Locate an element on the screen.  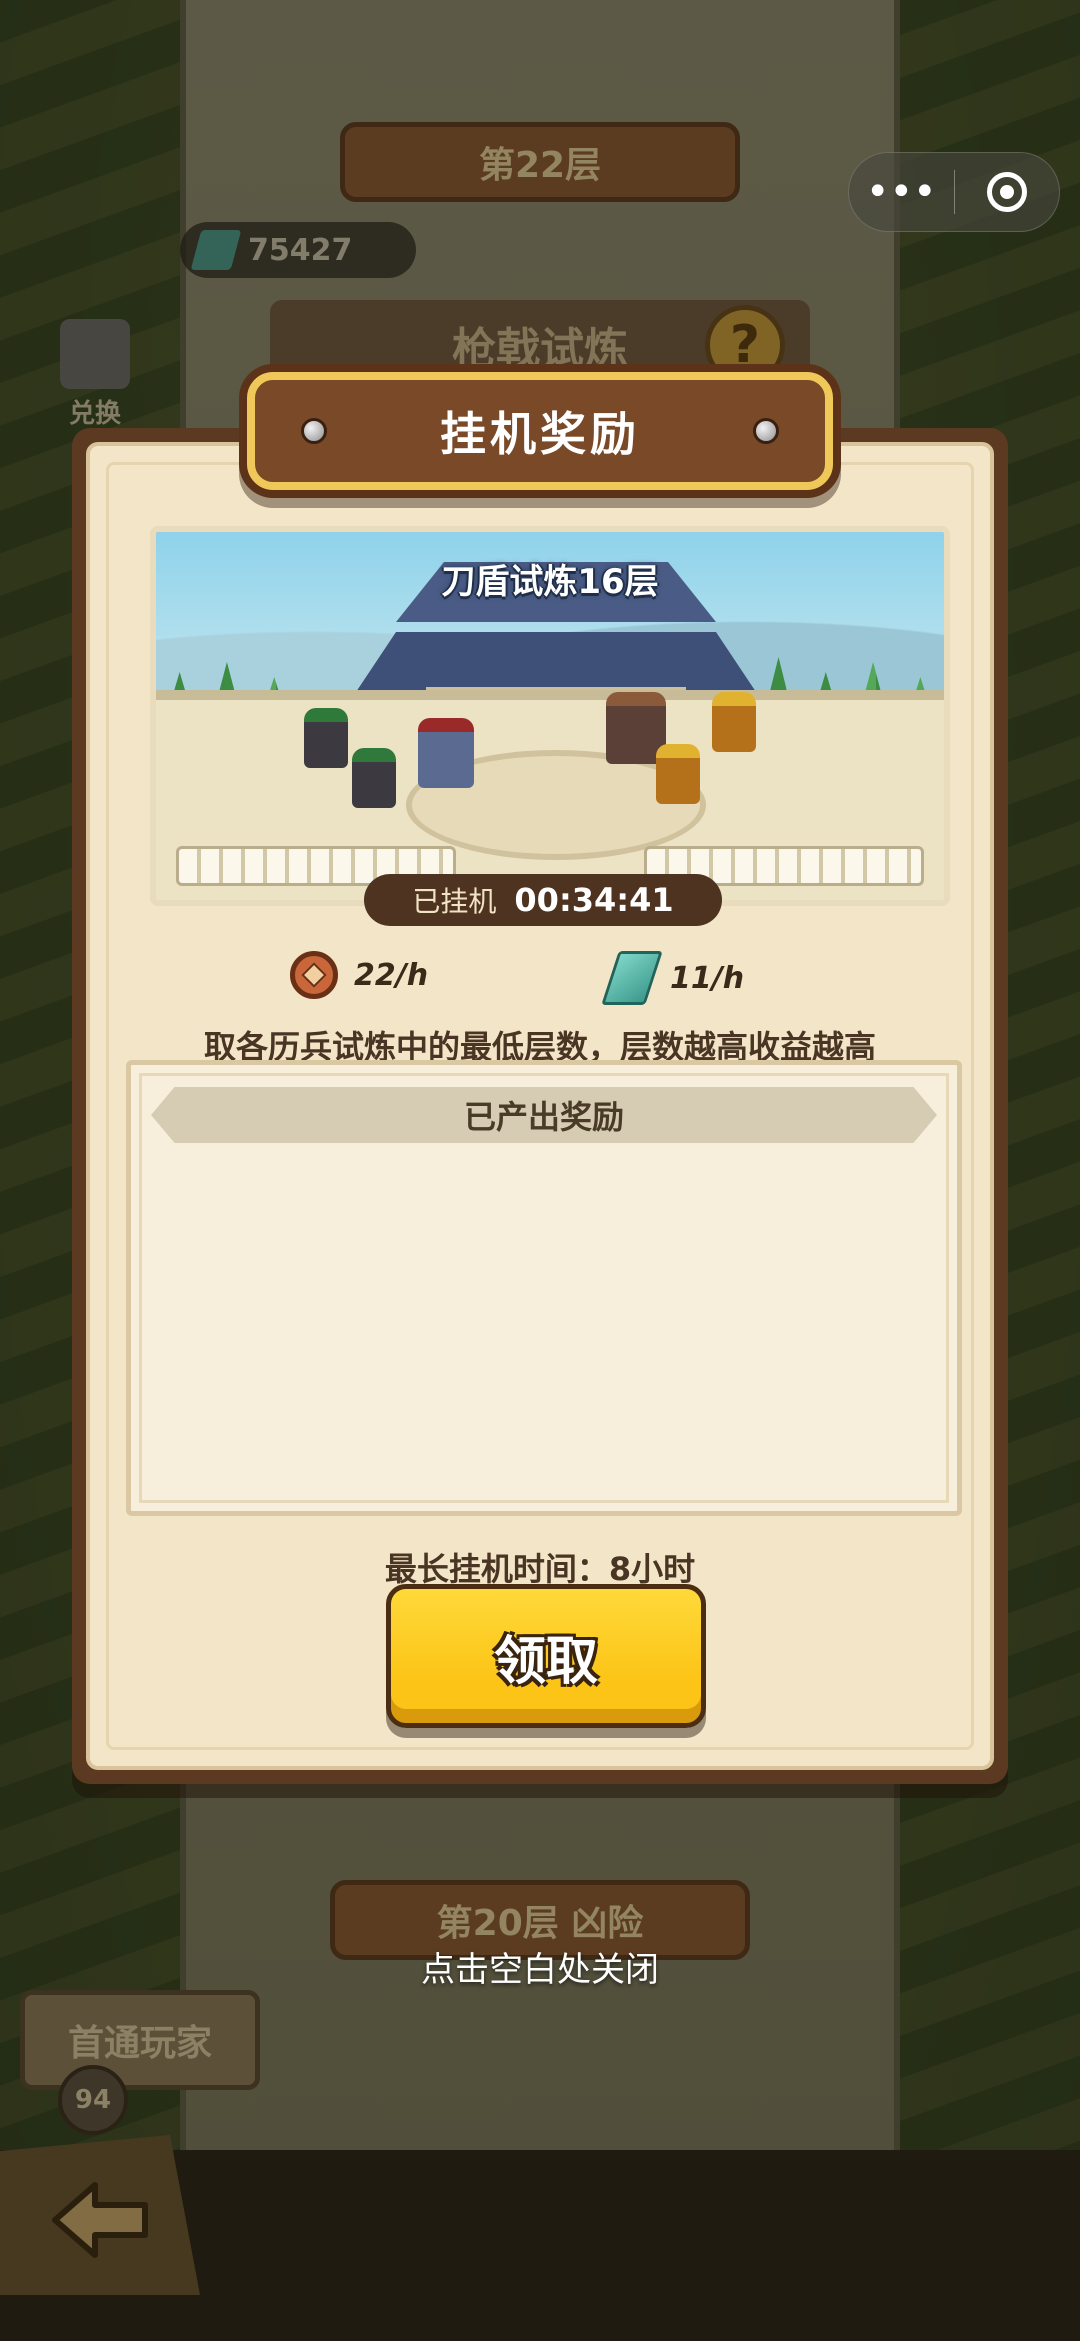
dialog-title: 挂机奖励 is located at coordinates (540, 434).